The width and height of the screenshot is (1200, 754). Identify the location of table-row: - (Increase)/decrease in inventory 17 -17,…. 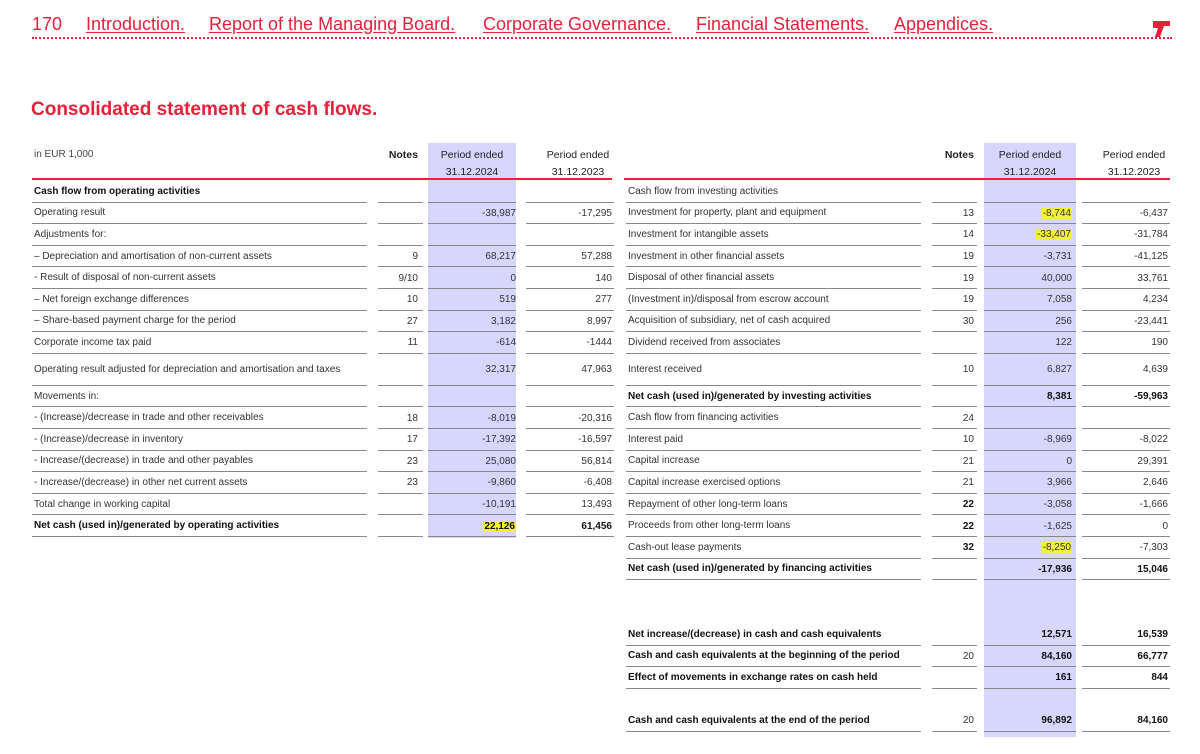
(323, 440).